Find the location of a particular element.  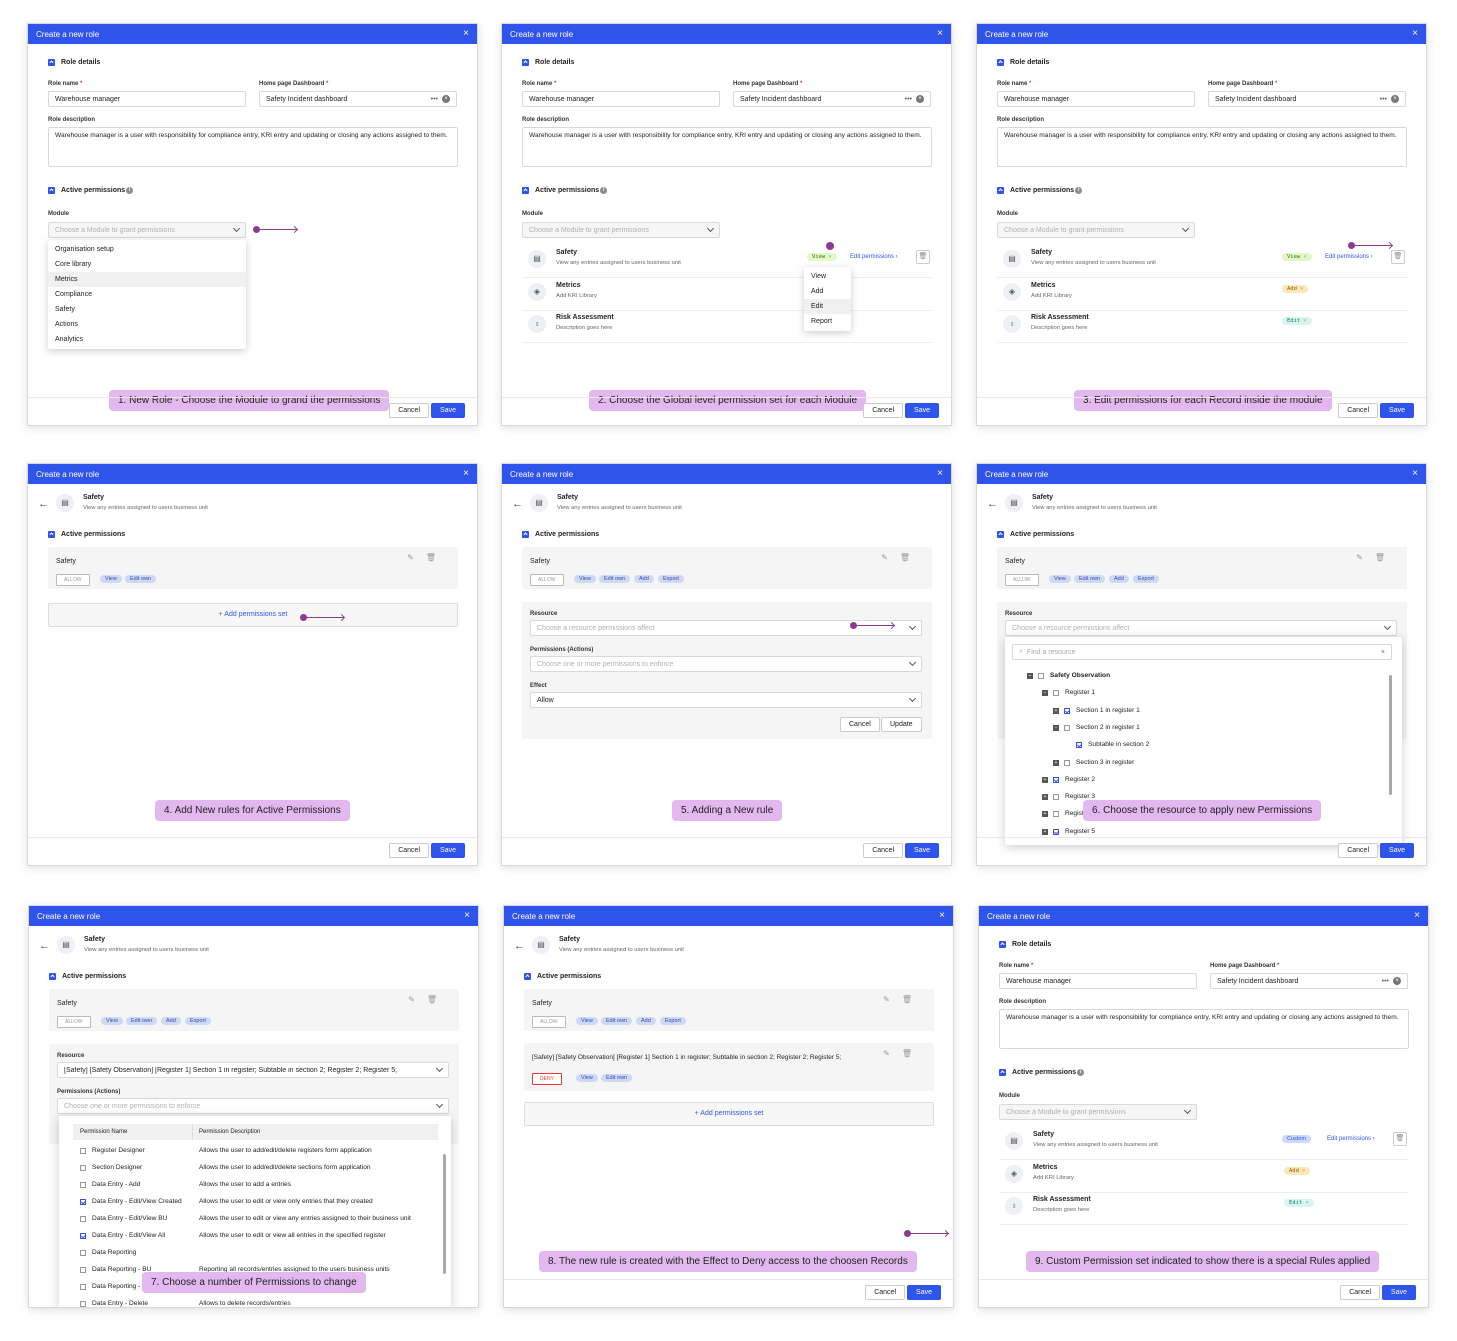

tree-node: Subtable in section 2 is located at coordinates (1112, 744).